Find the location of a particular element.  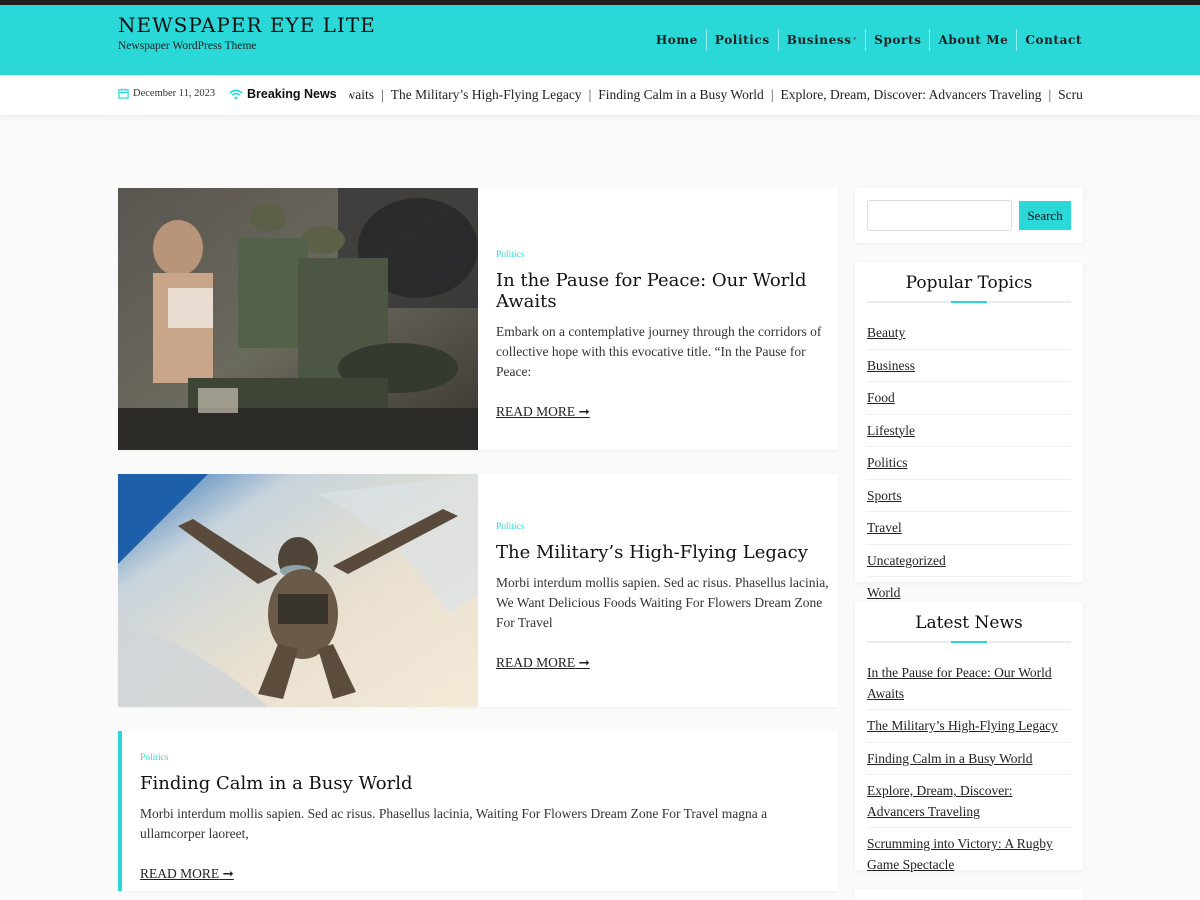

ticker-item: Scrummin is located at coordinates (1070, 94).